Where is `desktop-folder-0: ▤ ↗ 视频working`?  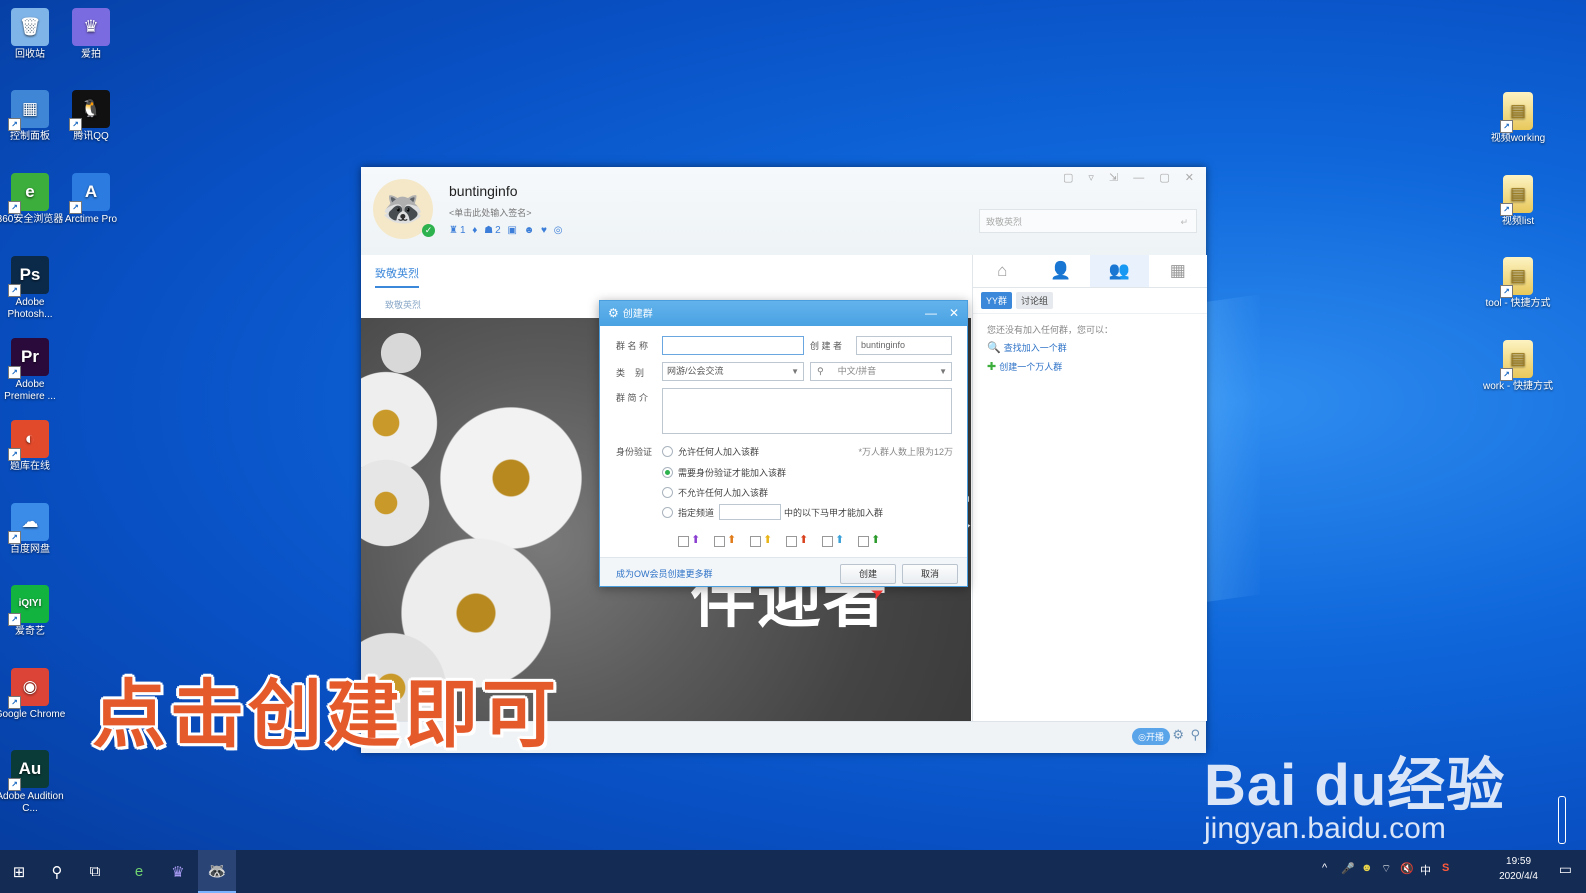 desktop-folder-0: ▤ ↗ 视频working is located at coordinates (1518, 118).